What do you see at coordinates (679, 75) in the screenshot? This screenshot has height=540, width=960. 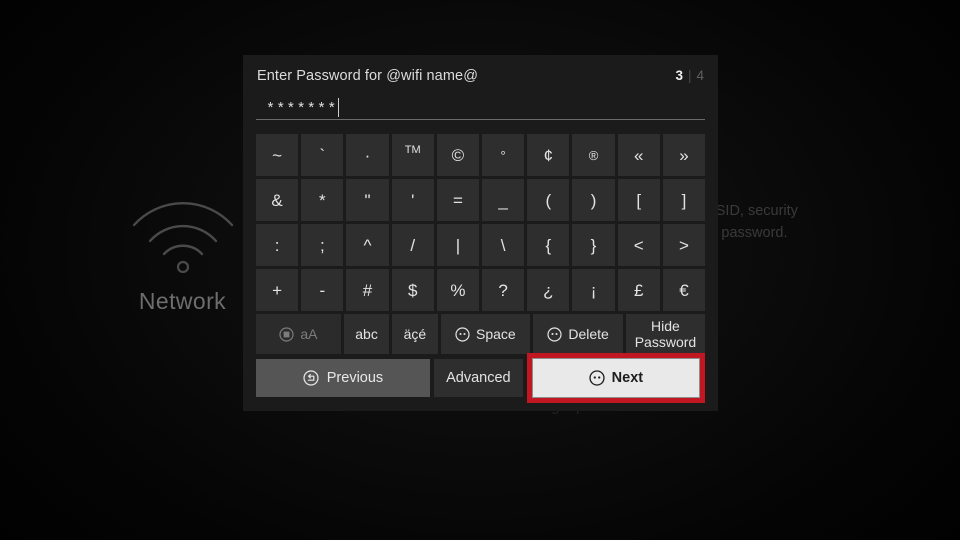 I see `step-current: 3` at bounding box center [679, 75].